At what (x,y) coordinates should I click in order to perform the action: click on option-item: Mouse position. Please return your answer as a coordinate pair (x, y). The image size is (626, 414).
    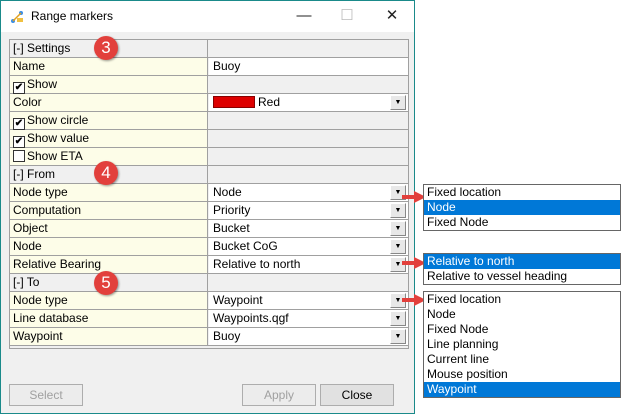
    Looking at the image, I should click on (522, 374).